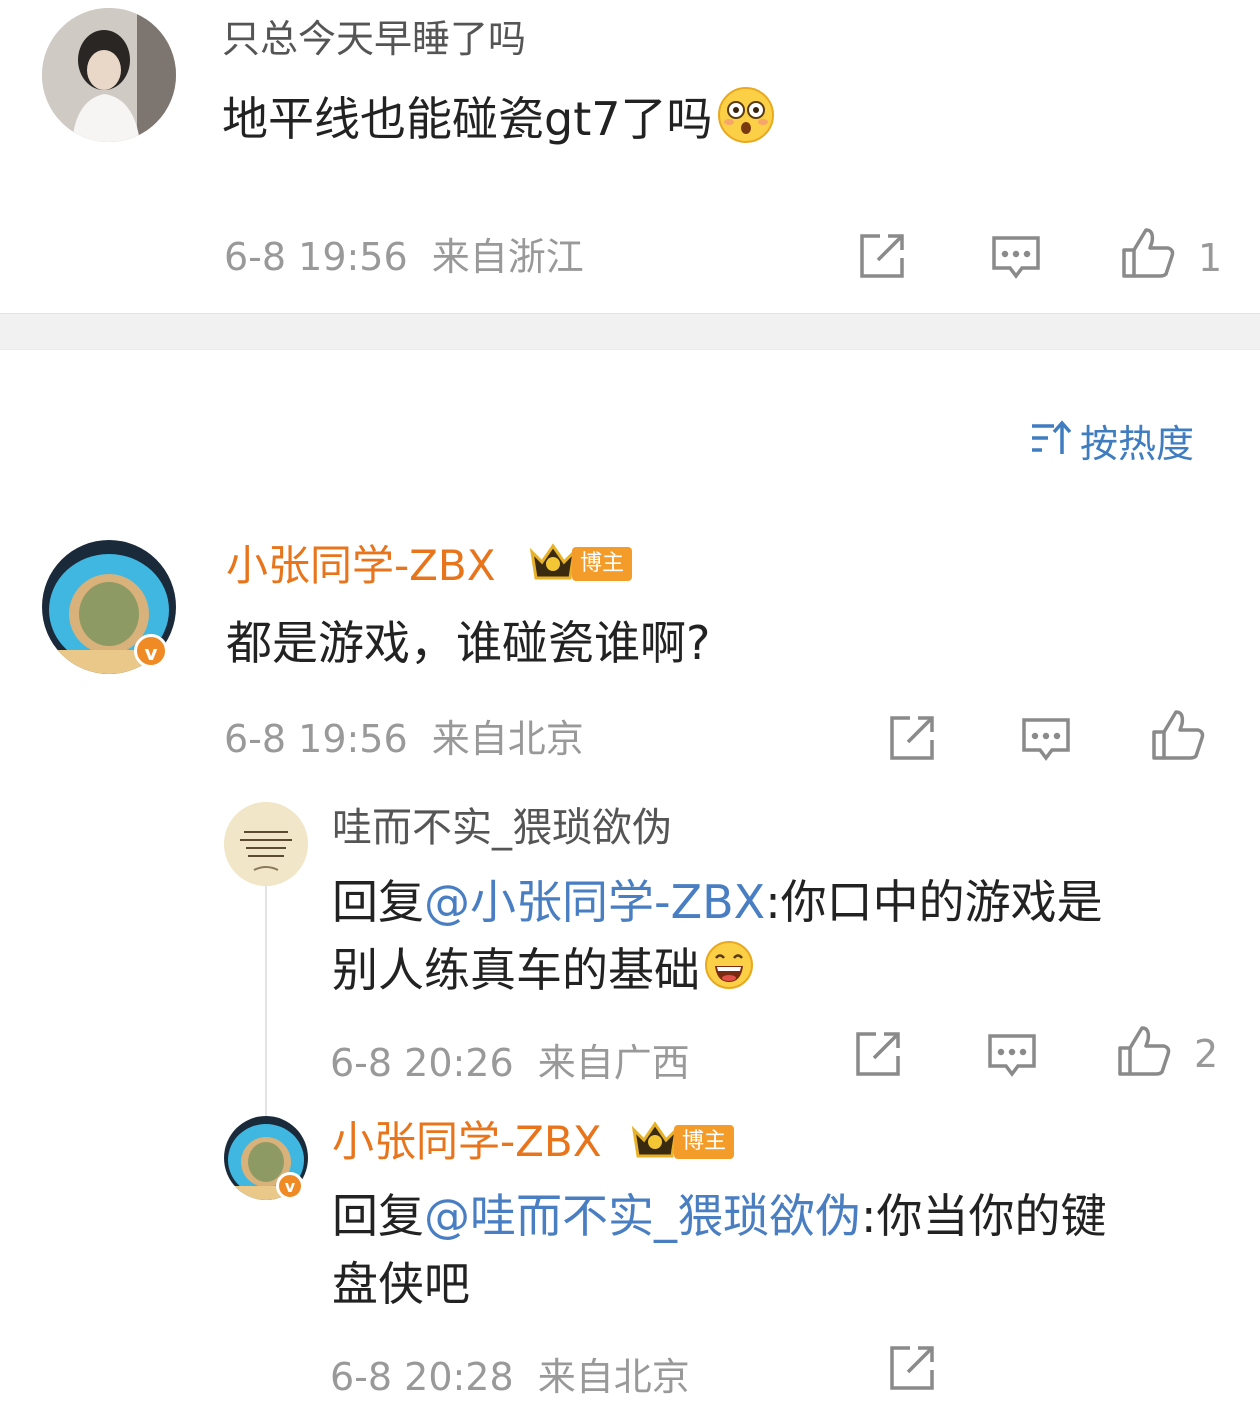 The width and height of the screenshot is (1260, 1402). What do you see at coordinates (266, 1002) in the screenshot?
I see `thread-line` at bounding box center [266, 1002].